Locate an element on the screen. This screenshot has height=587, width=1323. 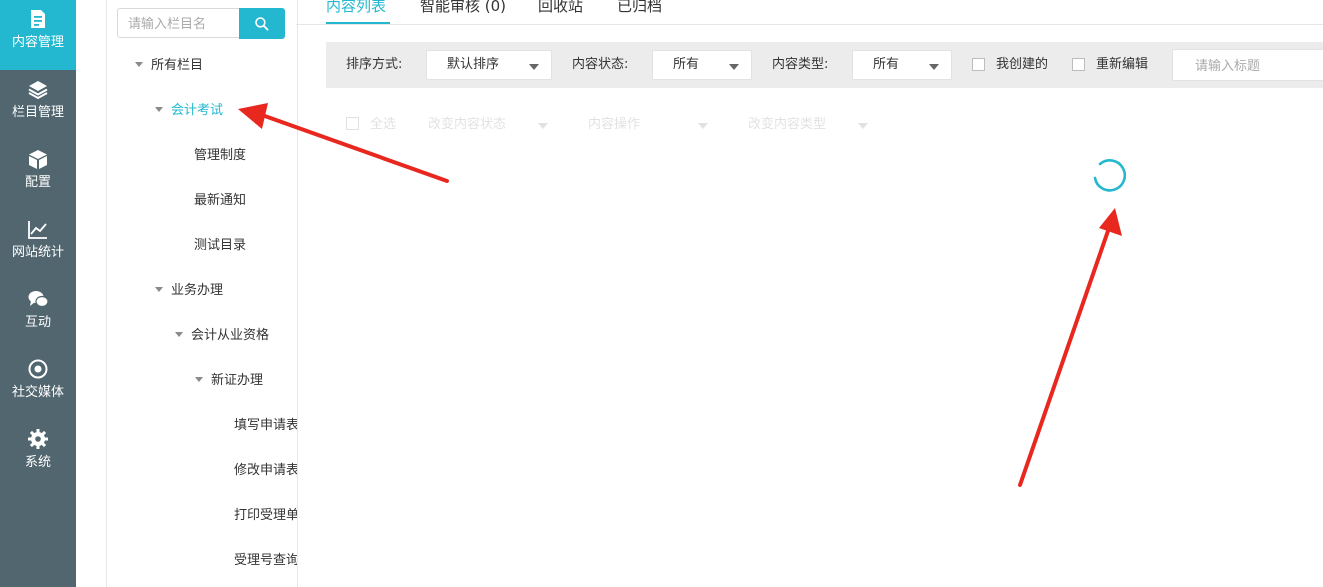
tree-node-label: 所有栏目 is located at coordinates (177, 65).